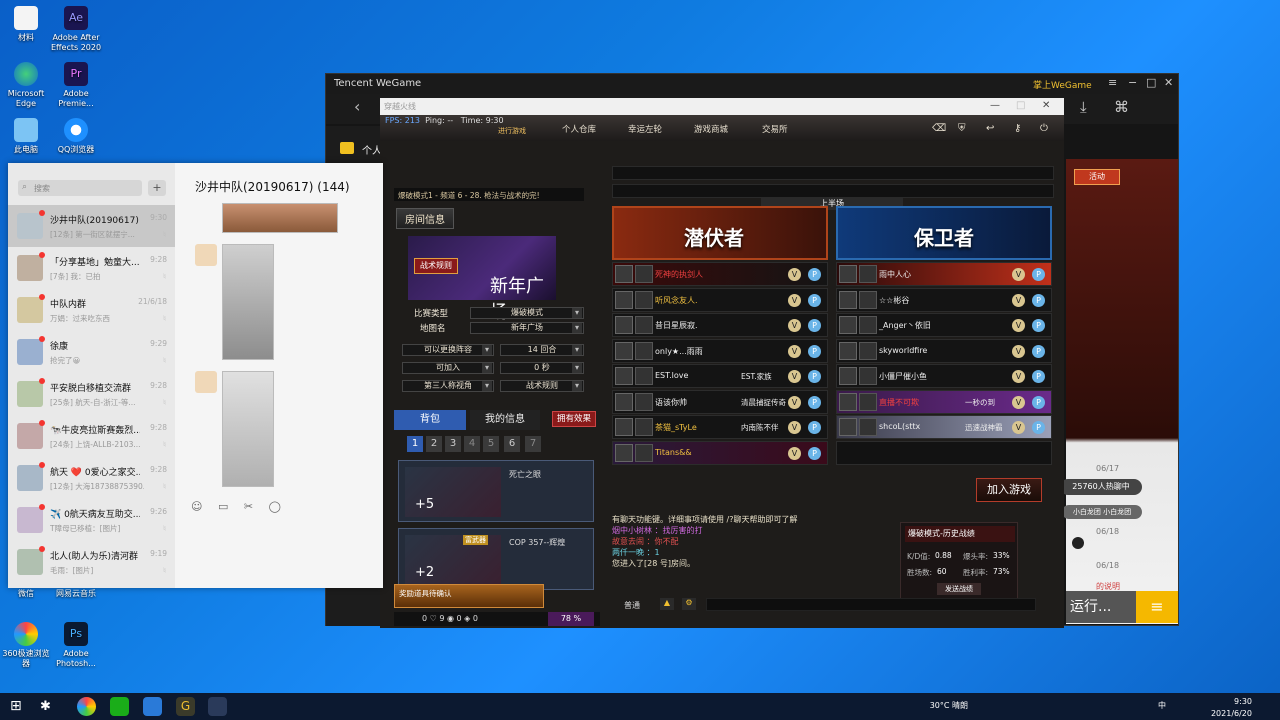 The width and height of the screenshot is (1280, 720). Describe the element at coordinates (720, 376) in the screenshot. I see `player-row: EST.love EST.家族 V P` at that location.